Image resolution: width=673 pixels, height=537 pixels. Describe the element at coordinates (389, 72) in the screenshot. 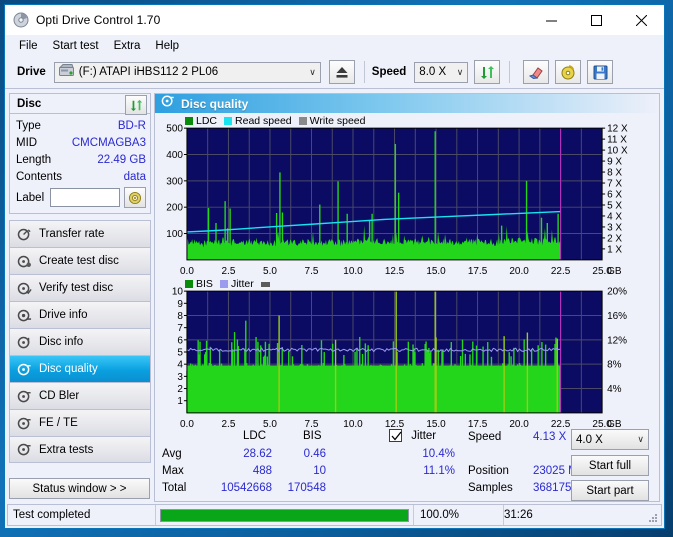

I see `speed-label: Speed` at that location.